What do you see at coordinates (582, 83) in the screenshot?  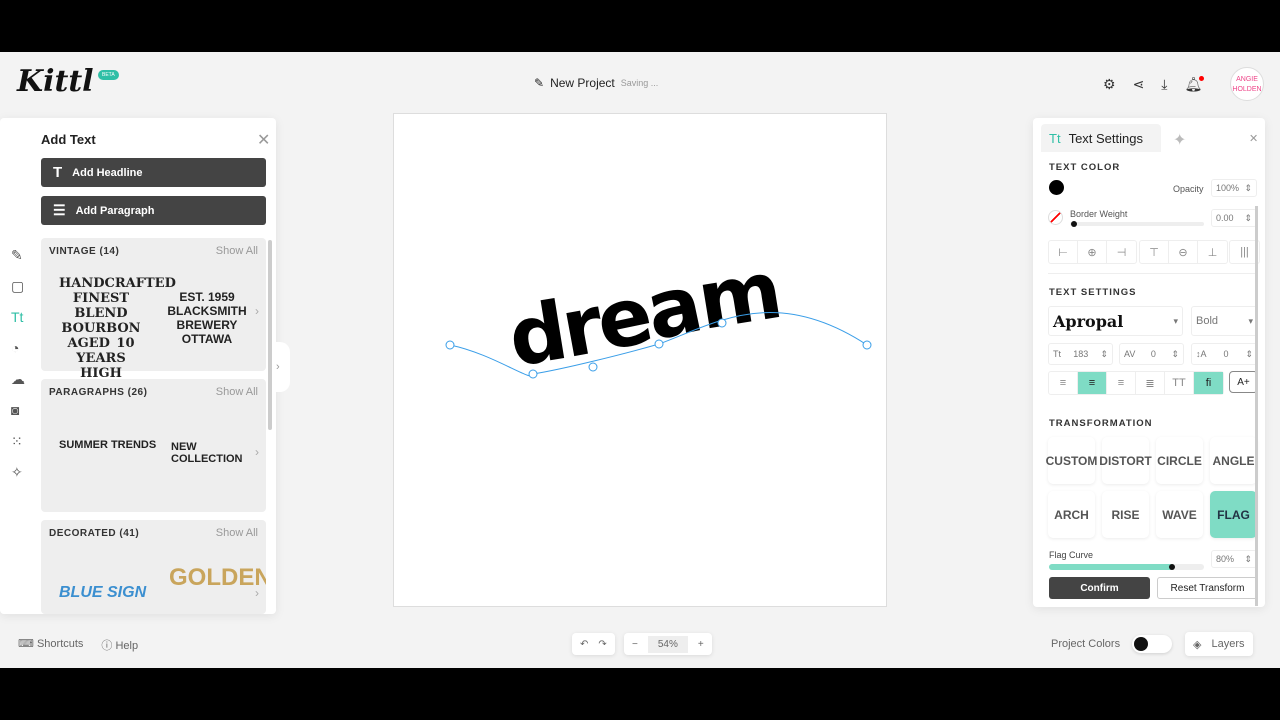 I see `project-title: New Project` at bounding box center [582, 83].